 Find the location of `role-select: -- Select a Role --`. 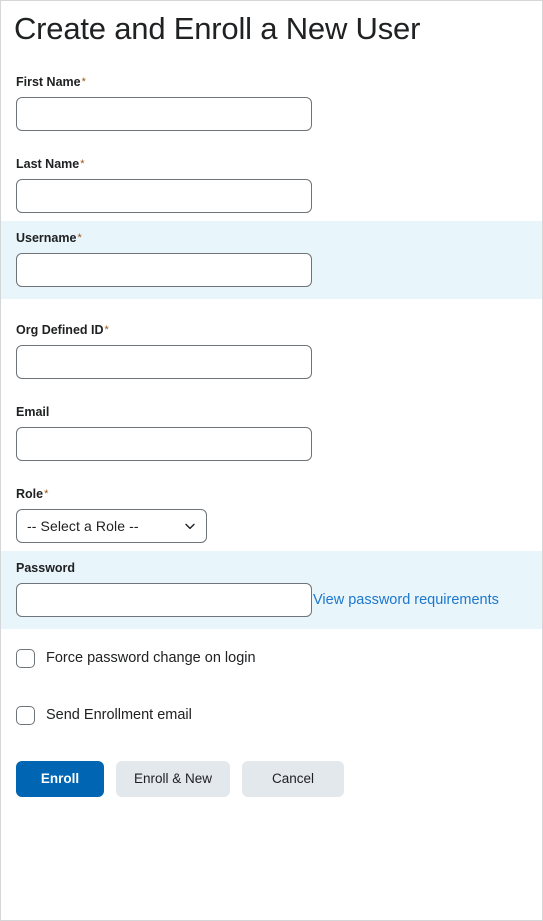

role-select: -- Select a Role -- is located at coordinates (111, 525).